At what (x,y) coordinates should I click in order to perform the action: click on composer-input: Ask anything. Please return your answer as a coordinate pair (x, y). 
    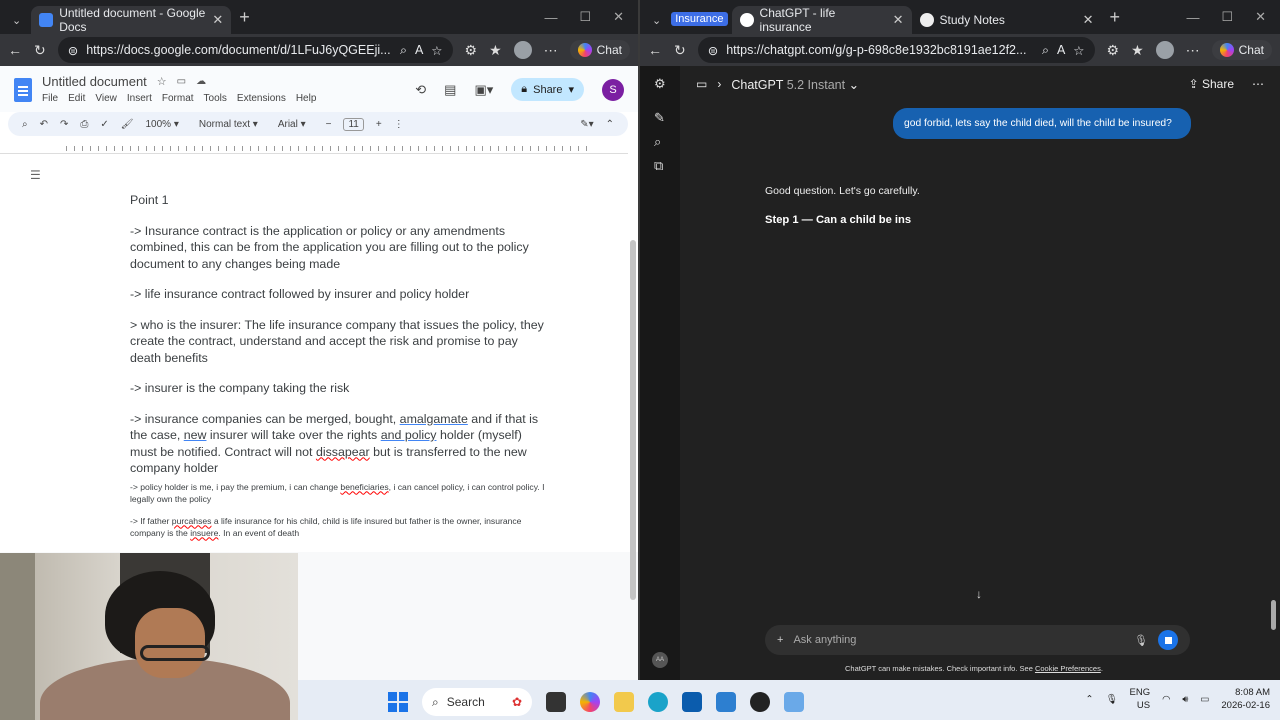
    Looking at the image, I should click on (958, 640).